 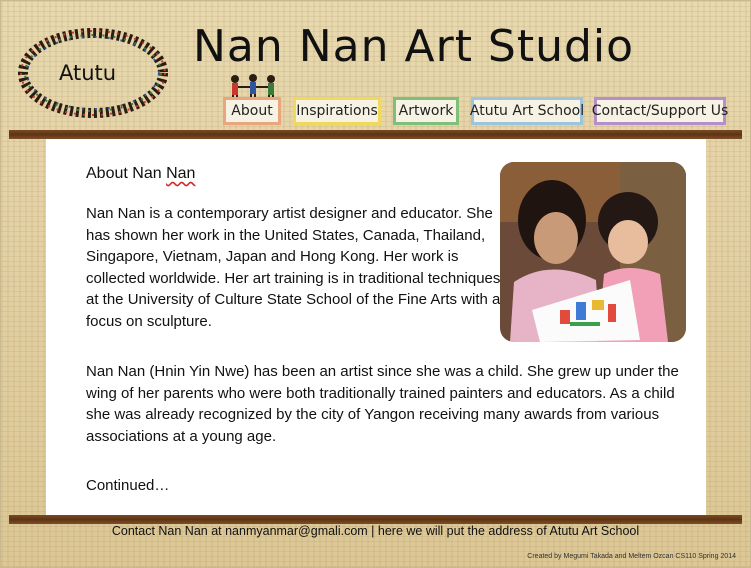 I want to click on nav-inspirations: Inspirations, so click(x=337, y=111).